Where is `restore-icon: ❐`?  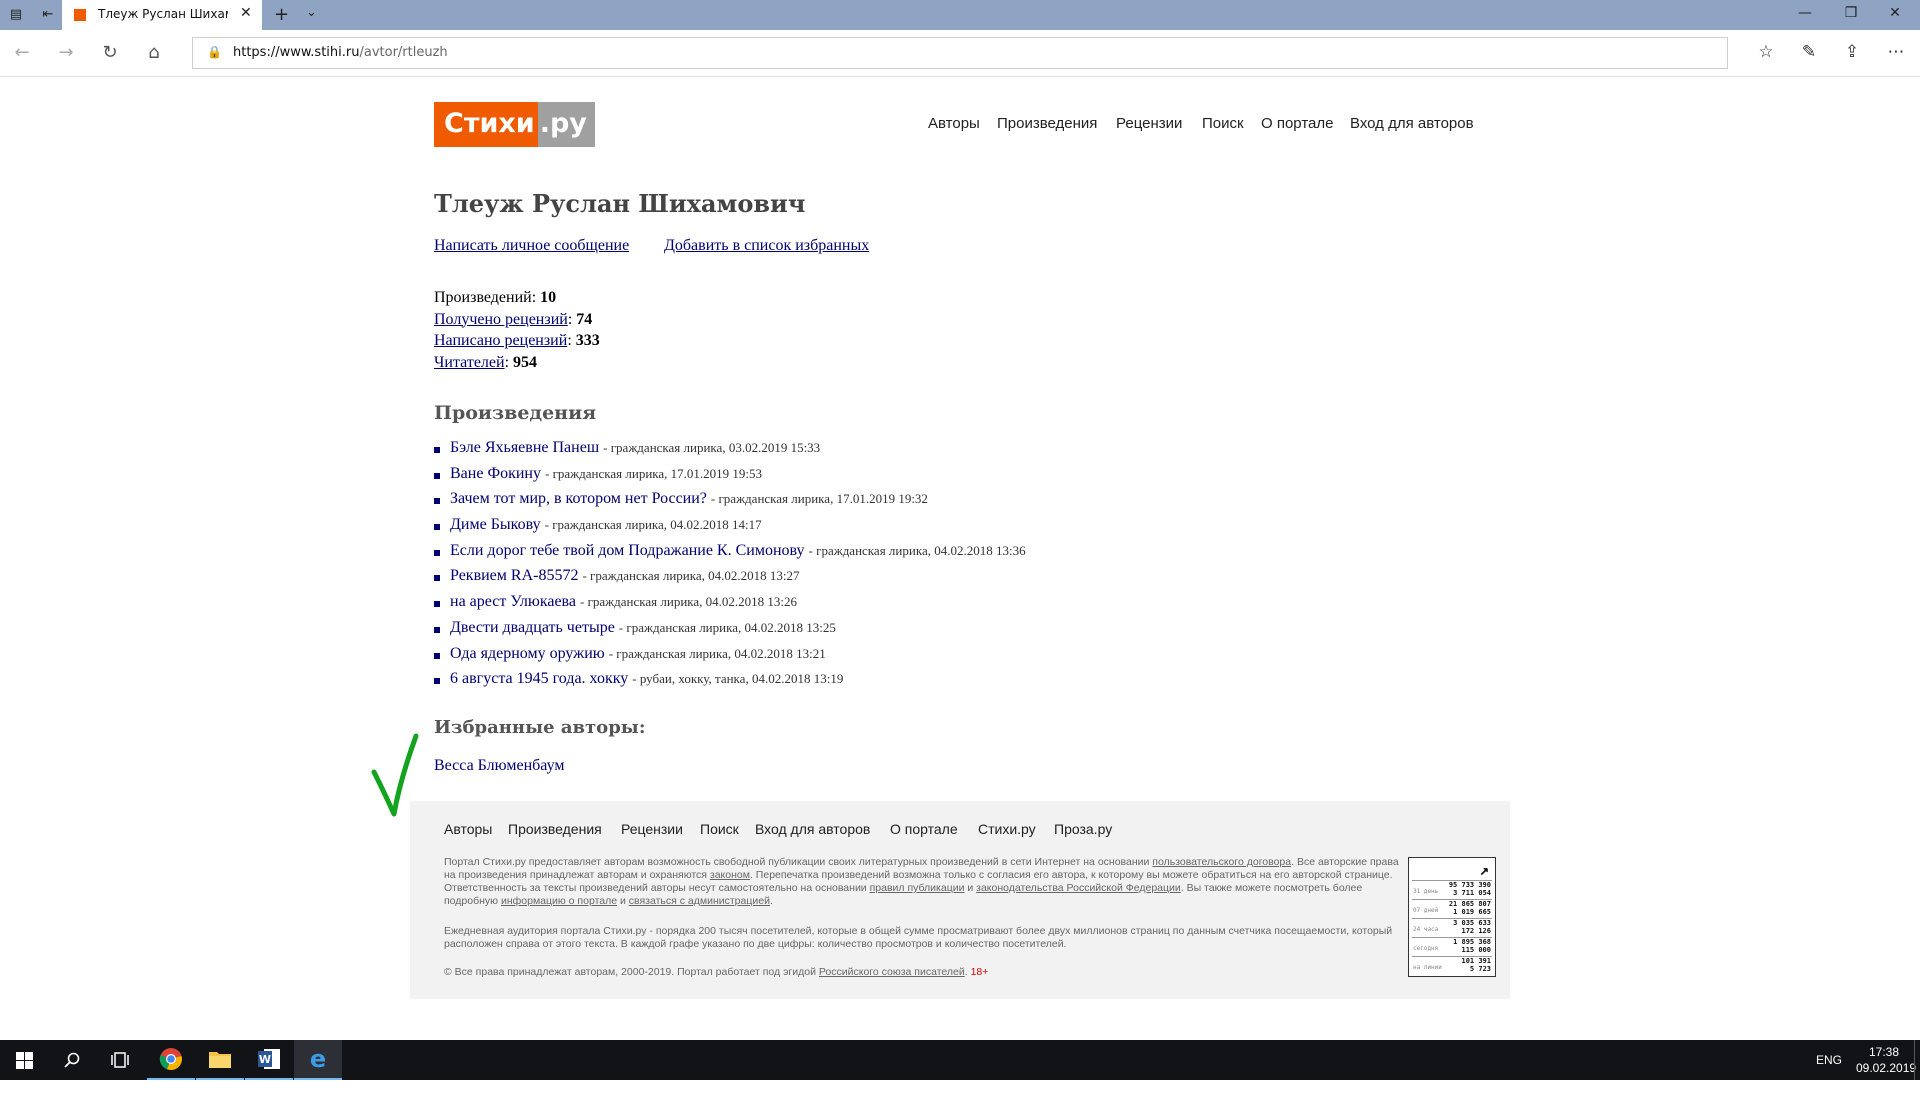 restore-icon: ❐ is located at coordinates (1851, 13).